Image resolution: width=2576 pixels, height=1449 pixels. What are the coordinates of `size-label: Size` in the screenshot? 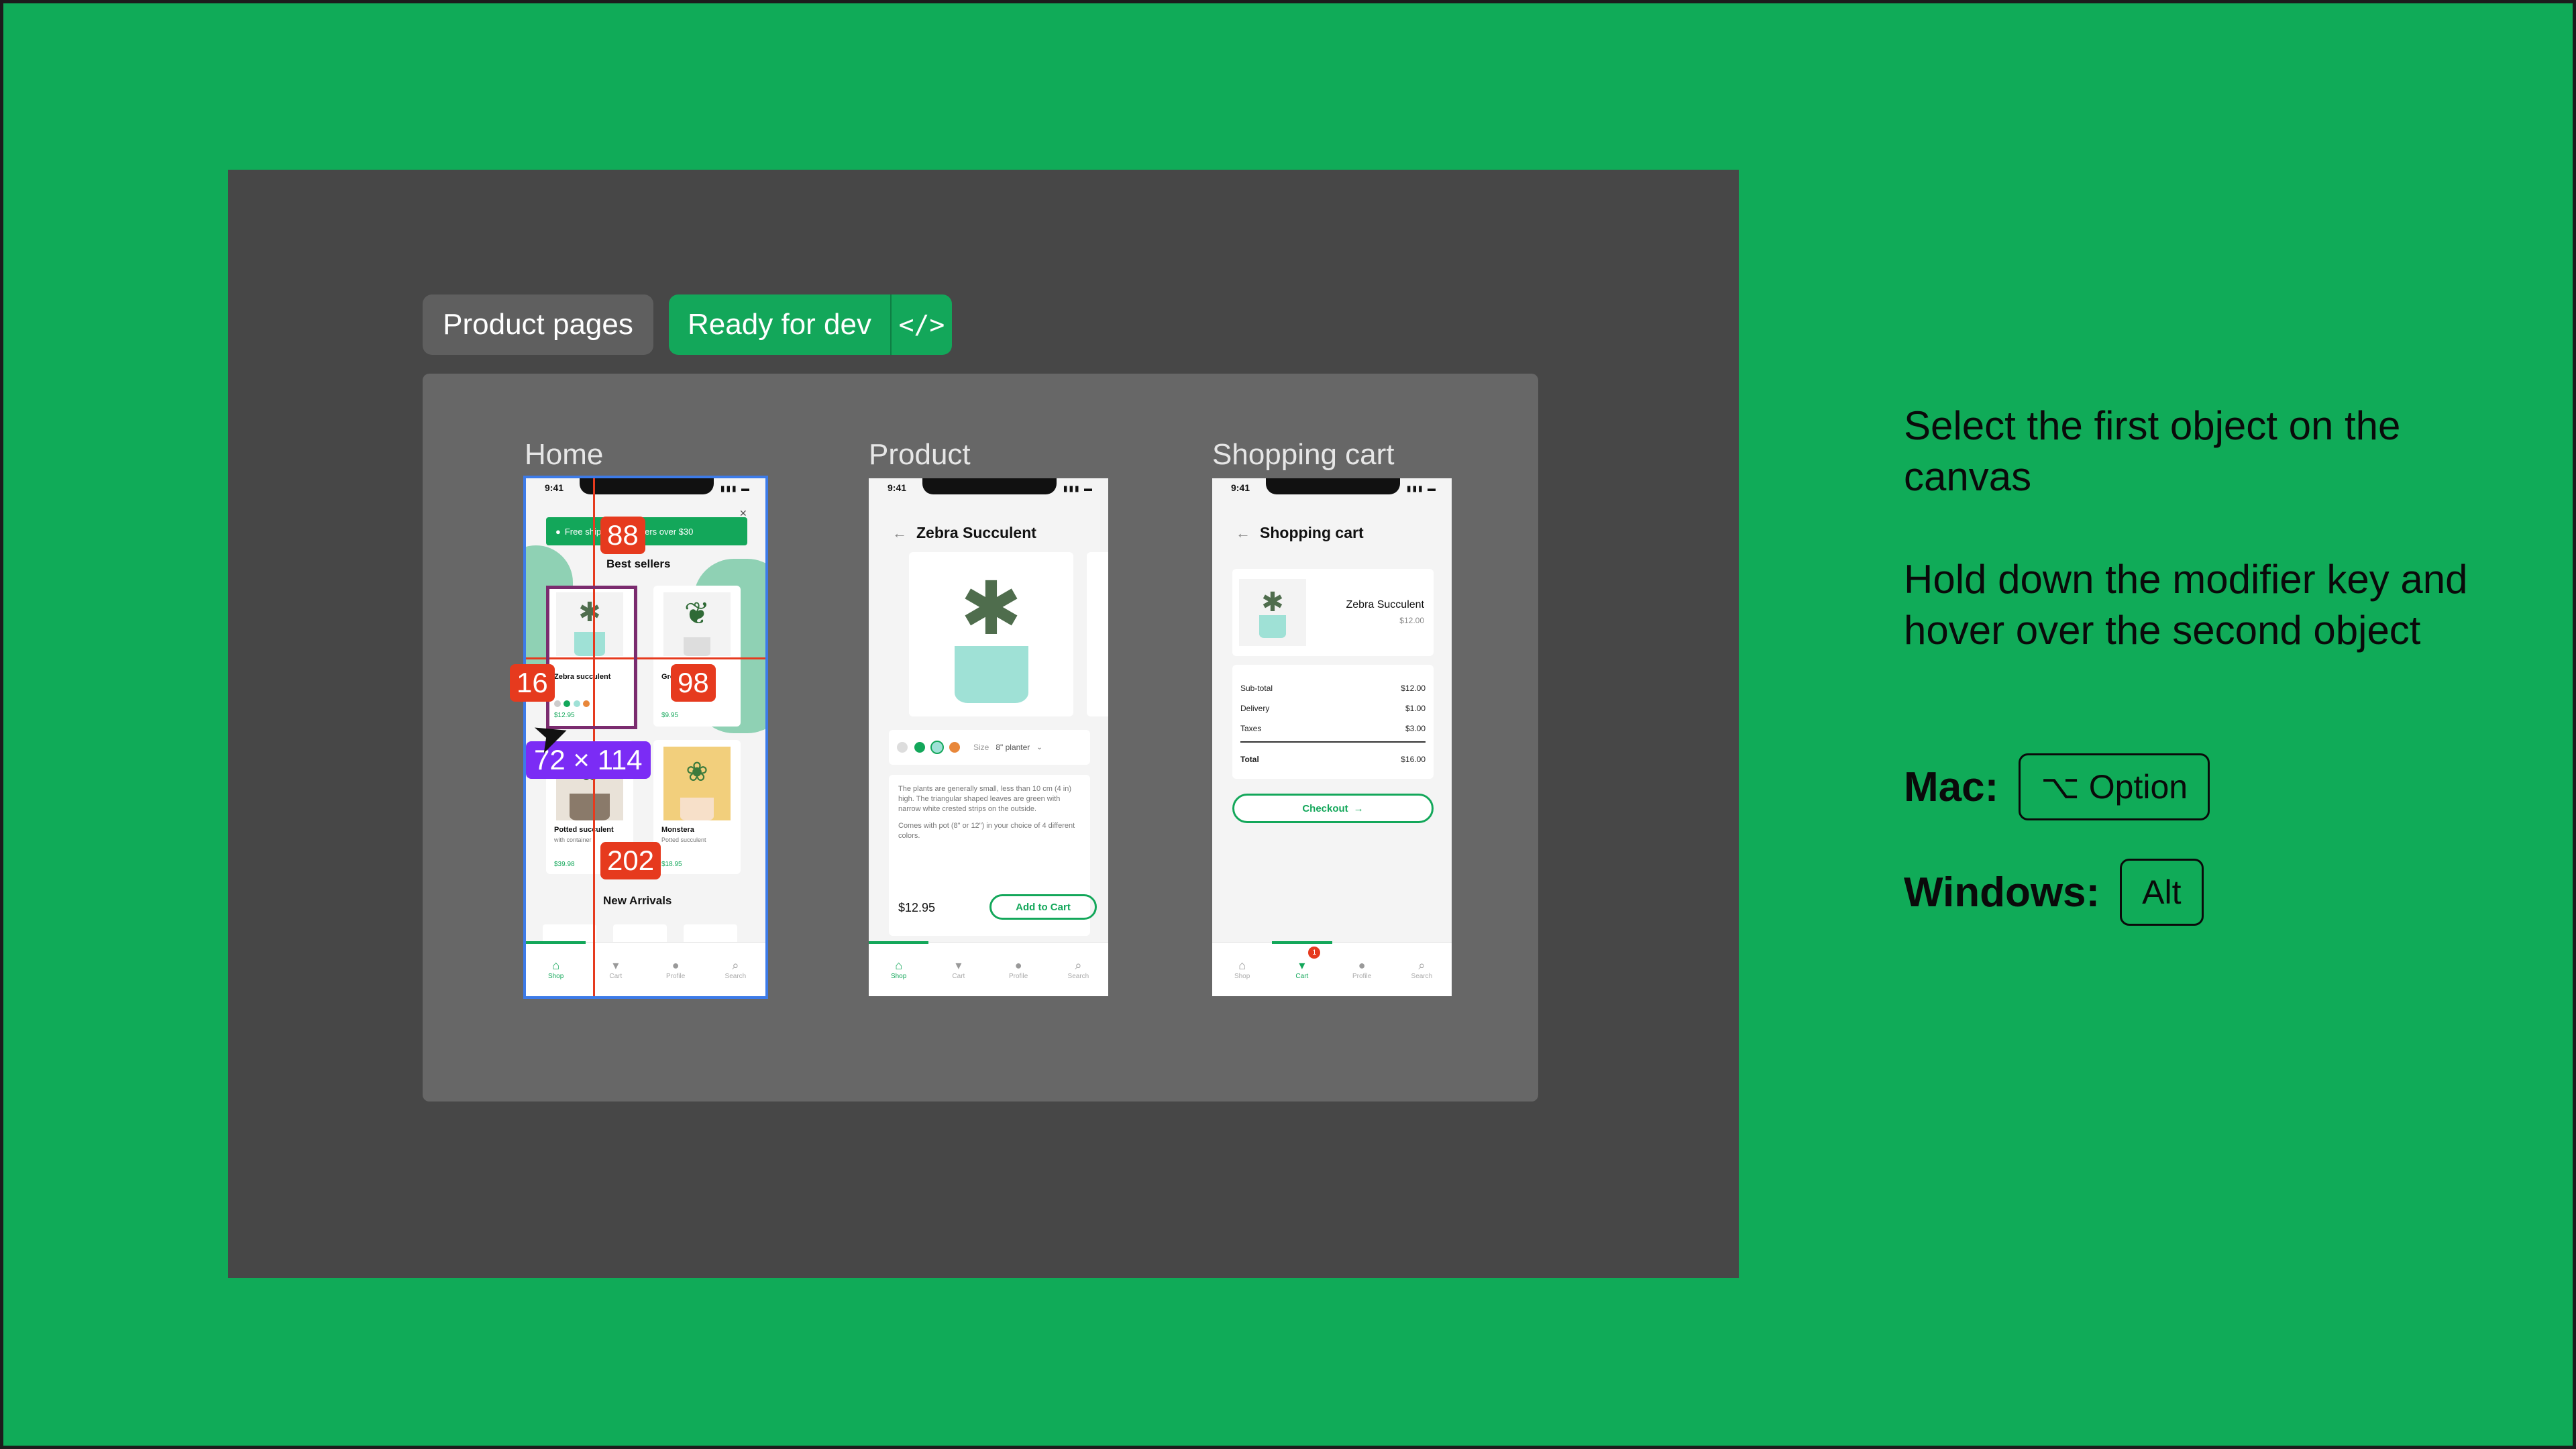 It's located at (981, 747).